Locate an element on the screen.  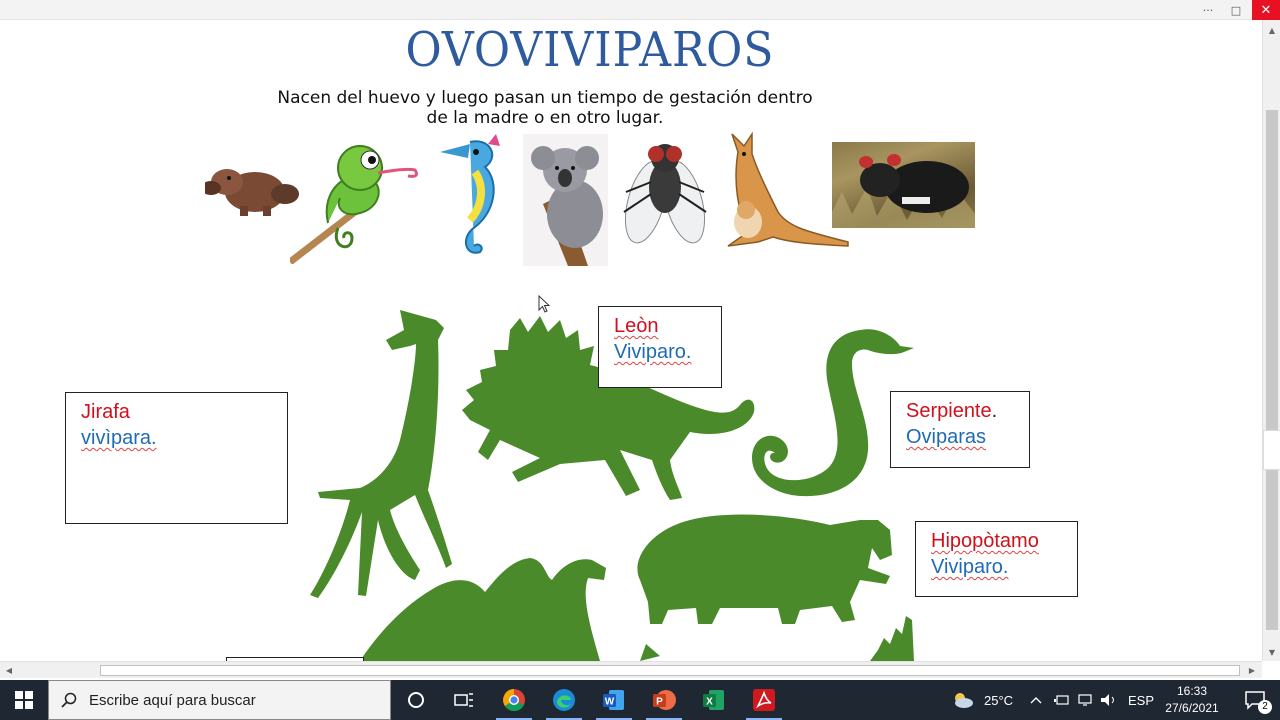
more-options-button: ··· is located at coordinates (1208, 10).